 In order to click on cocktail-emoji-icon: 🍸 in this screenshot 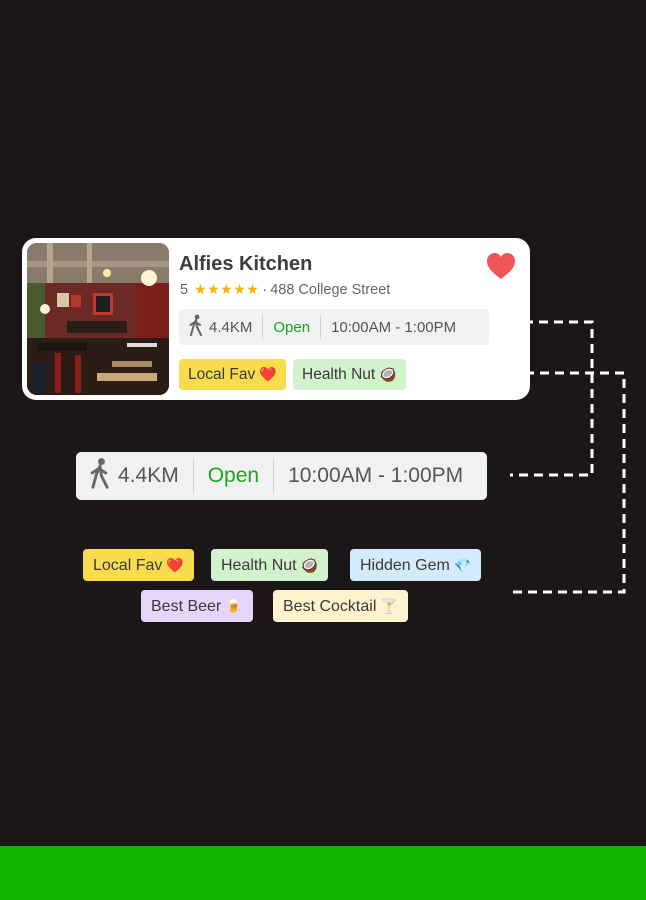, I will do `click(389, 606)`.